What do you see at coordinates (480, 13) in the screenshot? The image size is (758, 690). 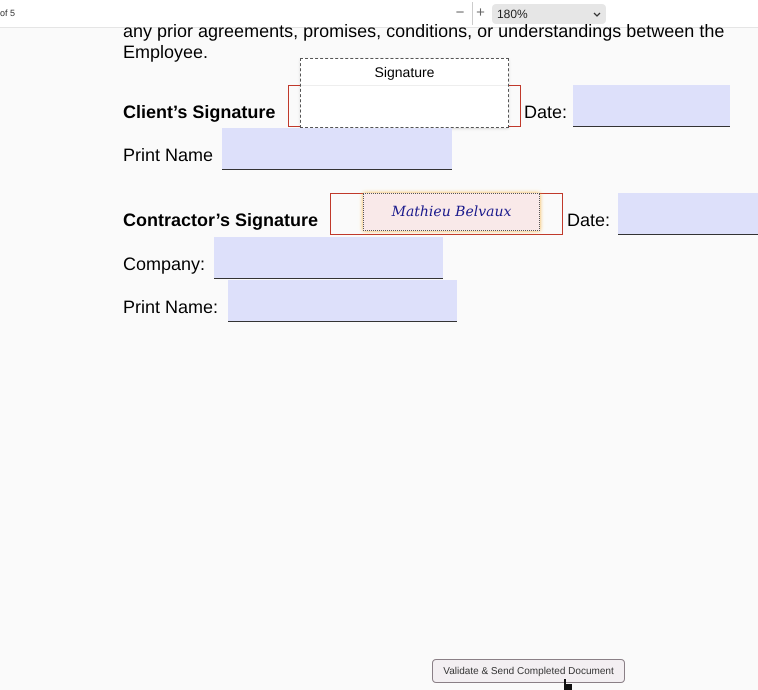 I see `zoom-in-button: +` at bounding box center [480, 13].